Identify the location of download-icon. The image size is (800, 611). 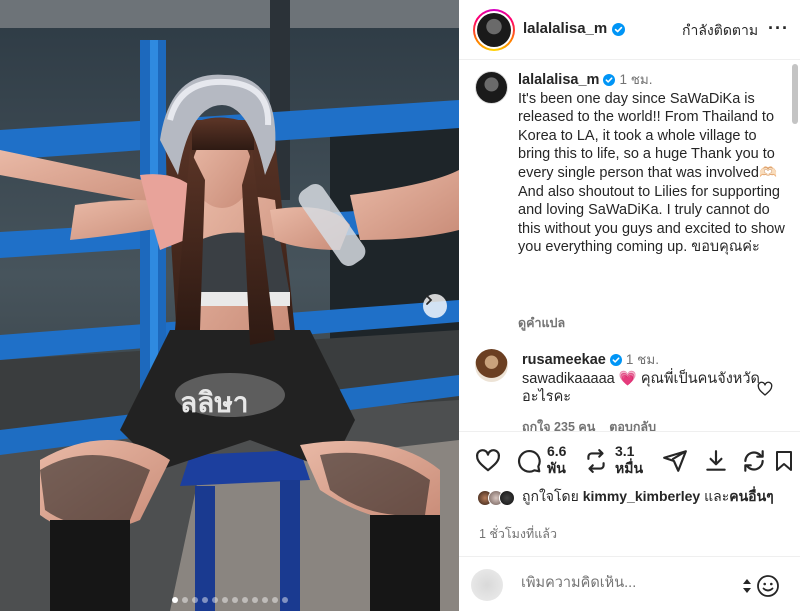
(716, 461).